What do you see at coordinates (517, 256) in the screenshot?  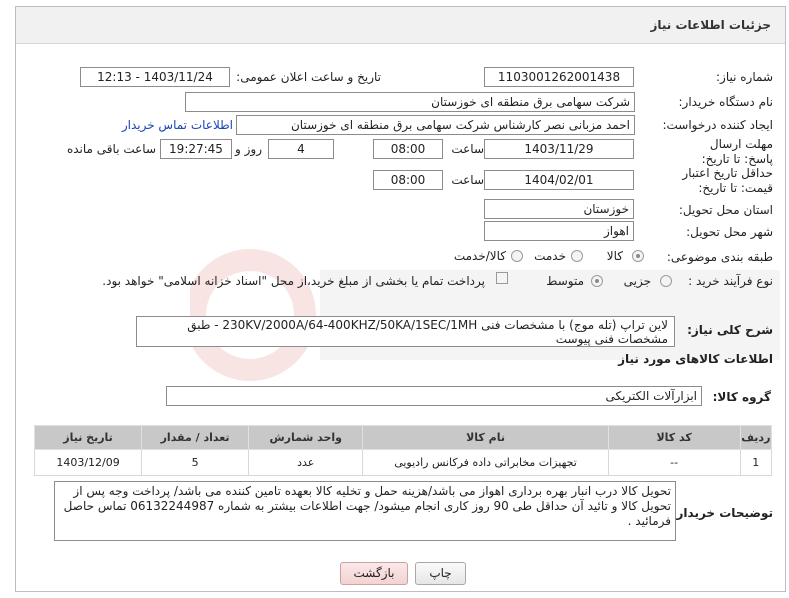 I see `category-radio-goods-service` at bounding box center [517, 256].